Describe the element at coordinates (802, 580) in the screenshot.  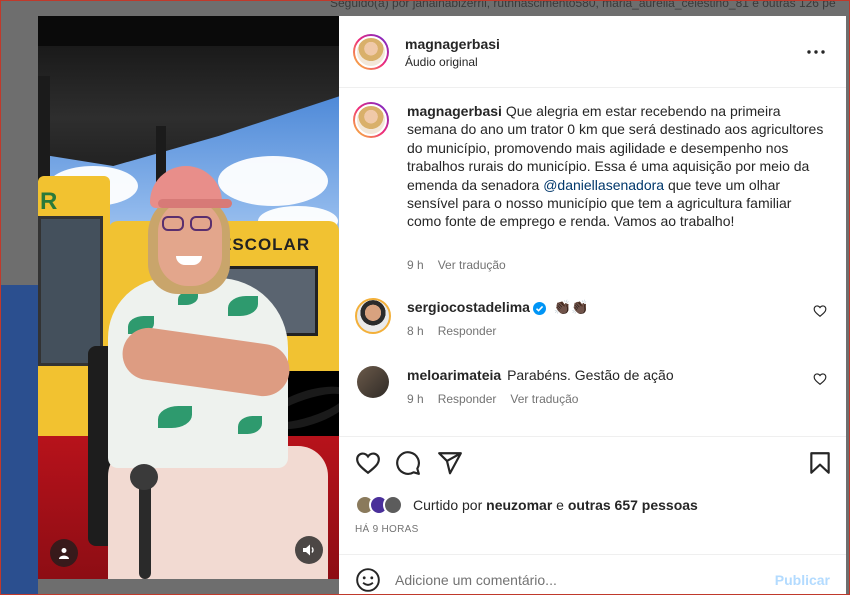
I see `publish-button: Publicar` at that location.